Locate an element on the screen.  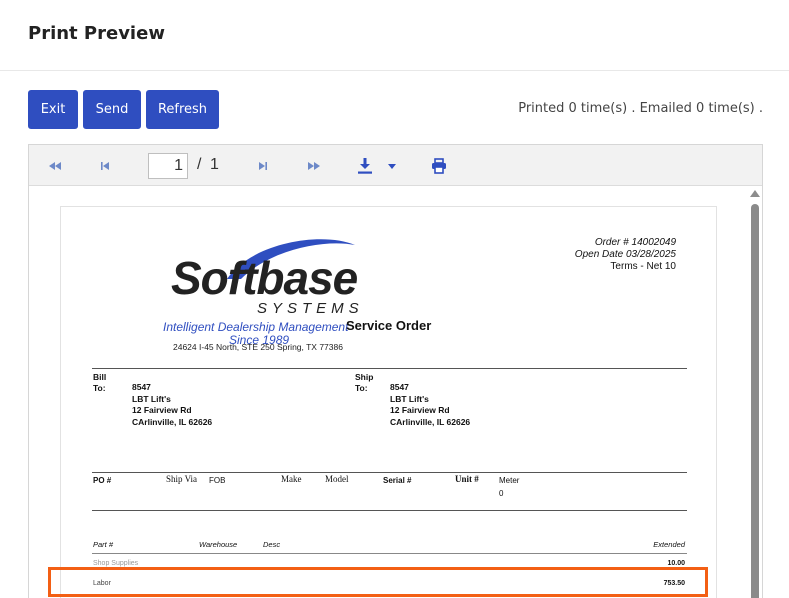
meter-header: Meter is located at coordinates (509, 480).